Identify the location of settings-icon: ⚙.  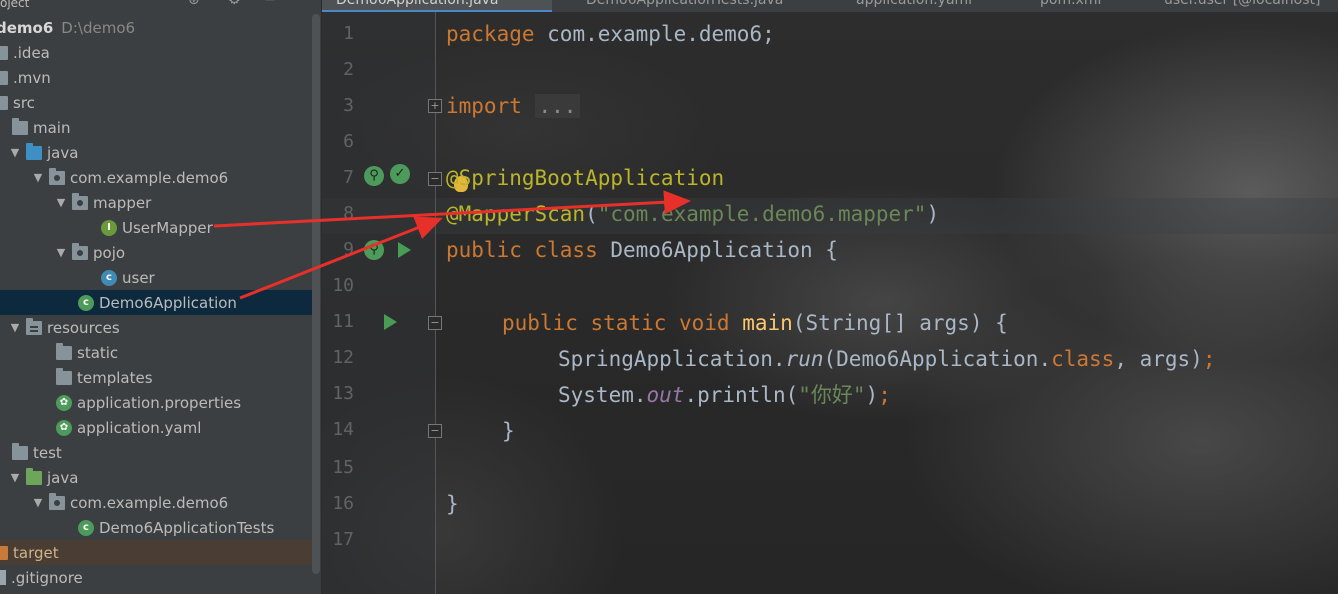
(234, 3).